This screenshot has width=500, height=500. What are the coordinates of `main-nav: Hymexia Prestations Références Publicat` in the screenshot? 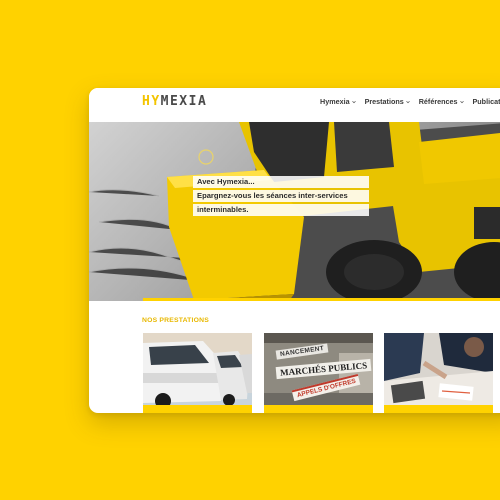 It's located at (410, 101).